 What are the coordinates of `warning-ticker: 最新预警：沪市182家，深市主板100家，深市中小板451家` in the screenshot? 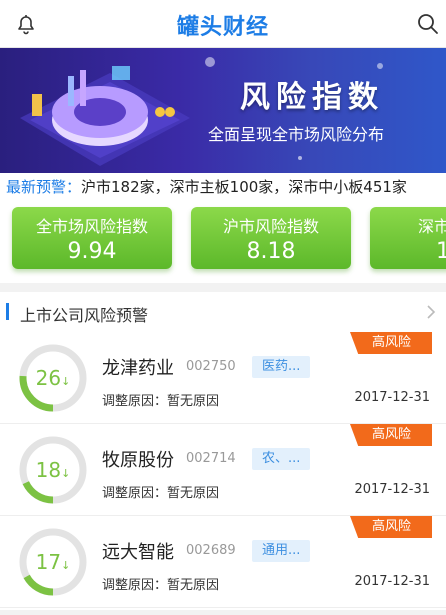 It's located at (223, 187).